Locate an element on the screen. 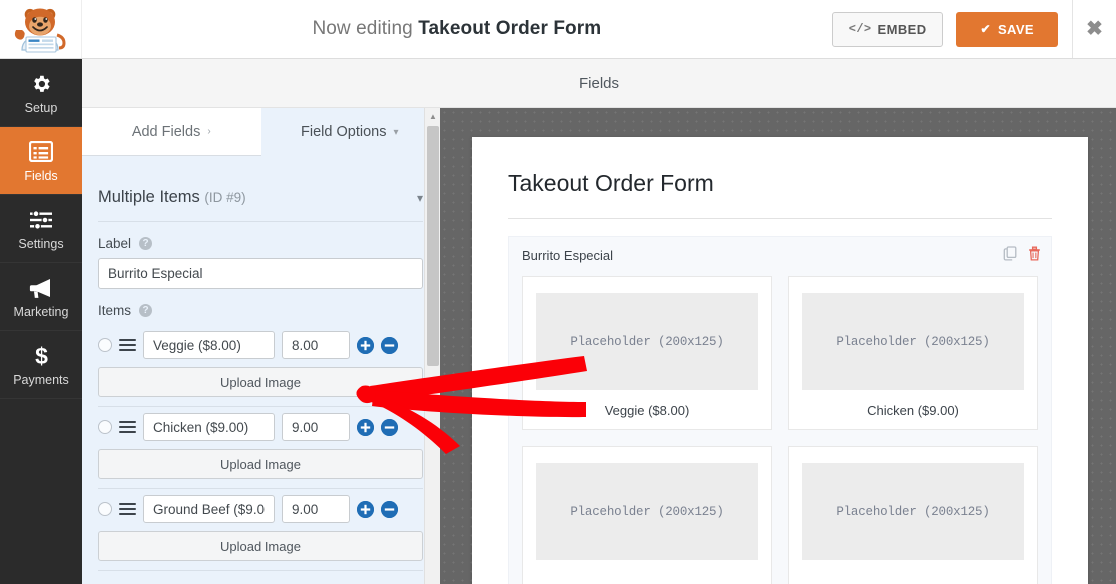 Image resolution: width=1116 pixels, height=584 pixels. field-section-header: Multiple Items (ID #9) ▾ is located at coordinates (260, 189).